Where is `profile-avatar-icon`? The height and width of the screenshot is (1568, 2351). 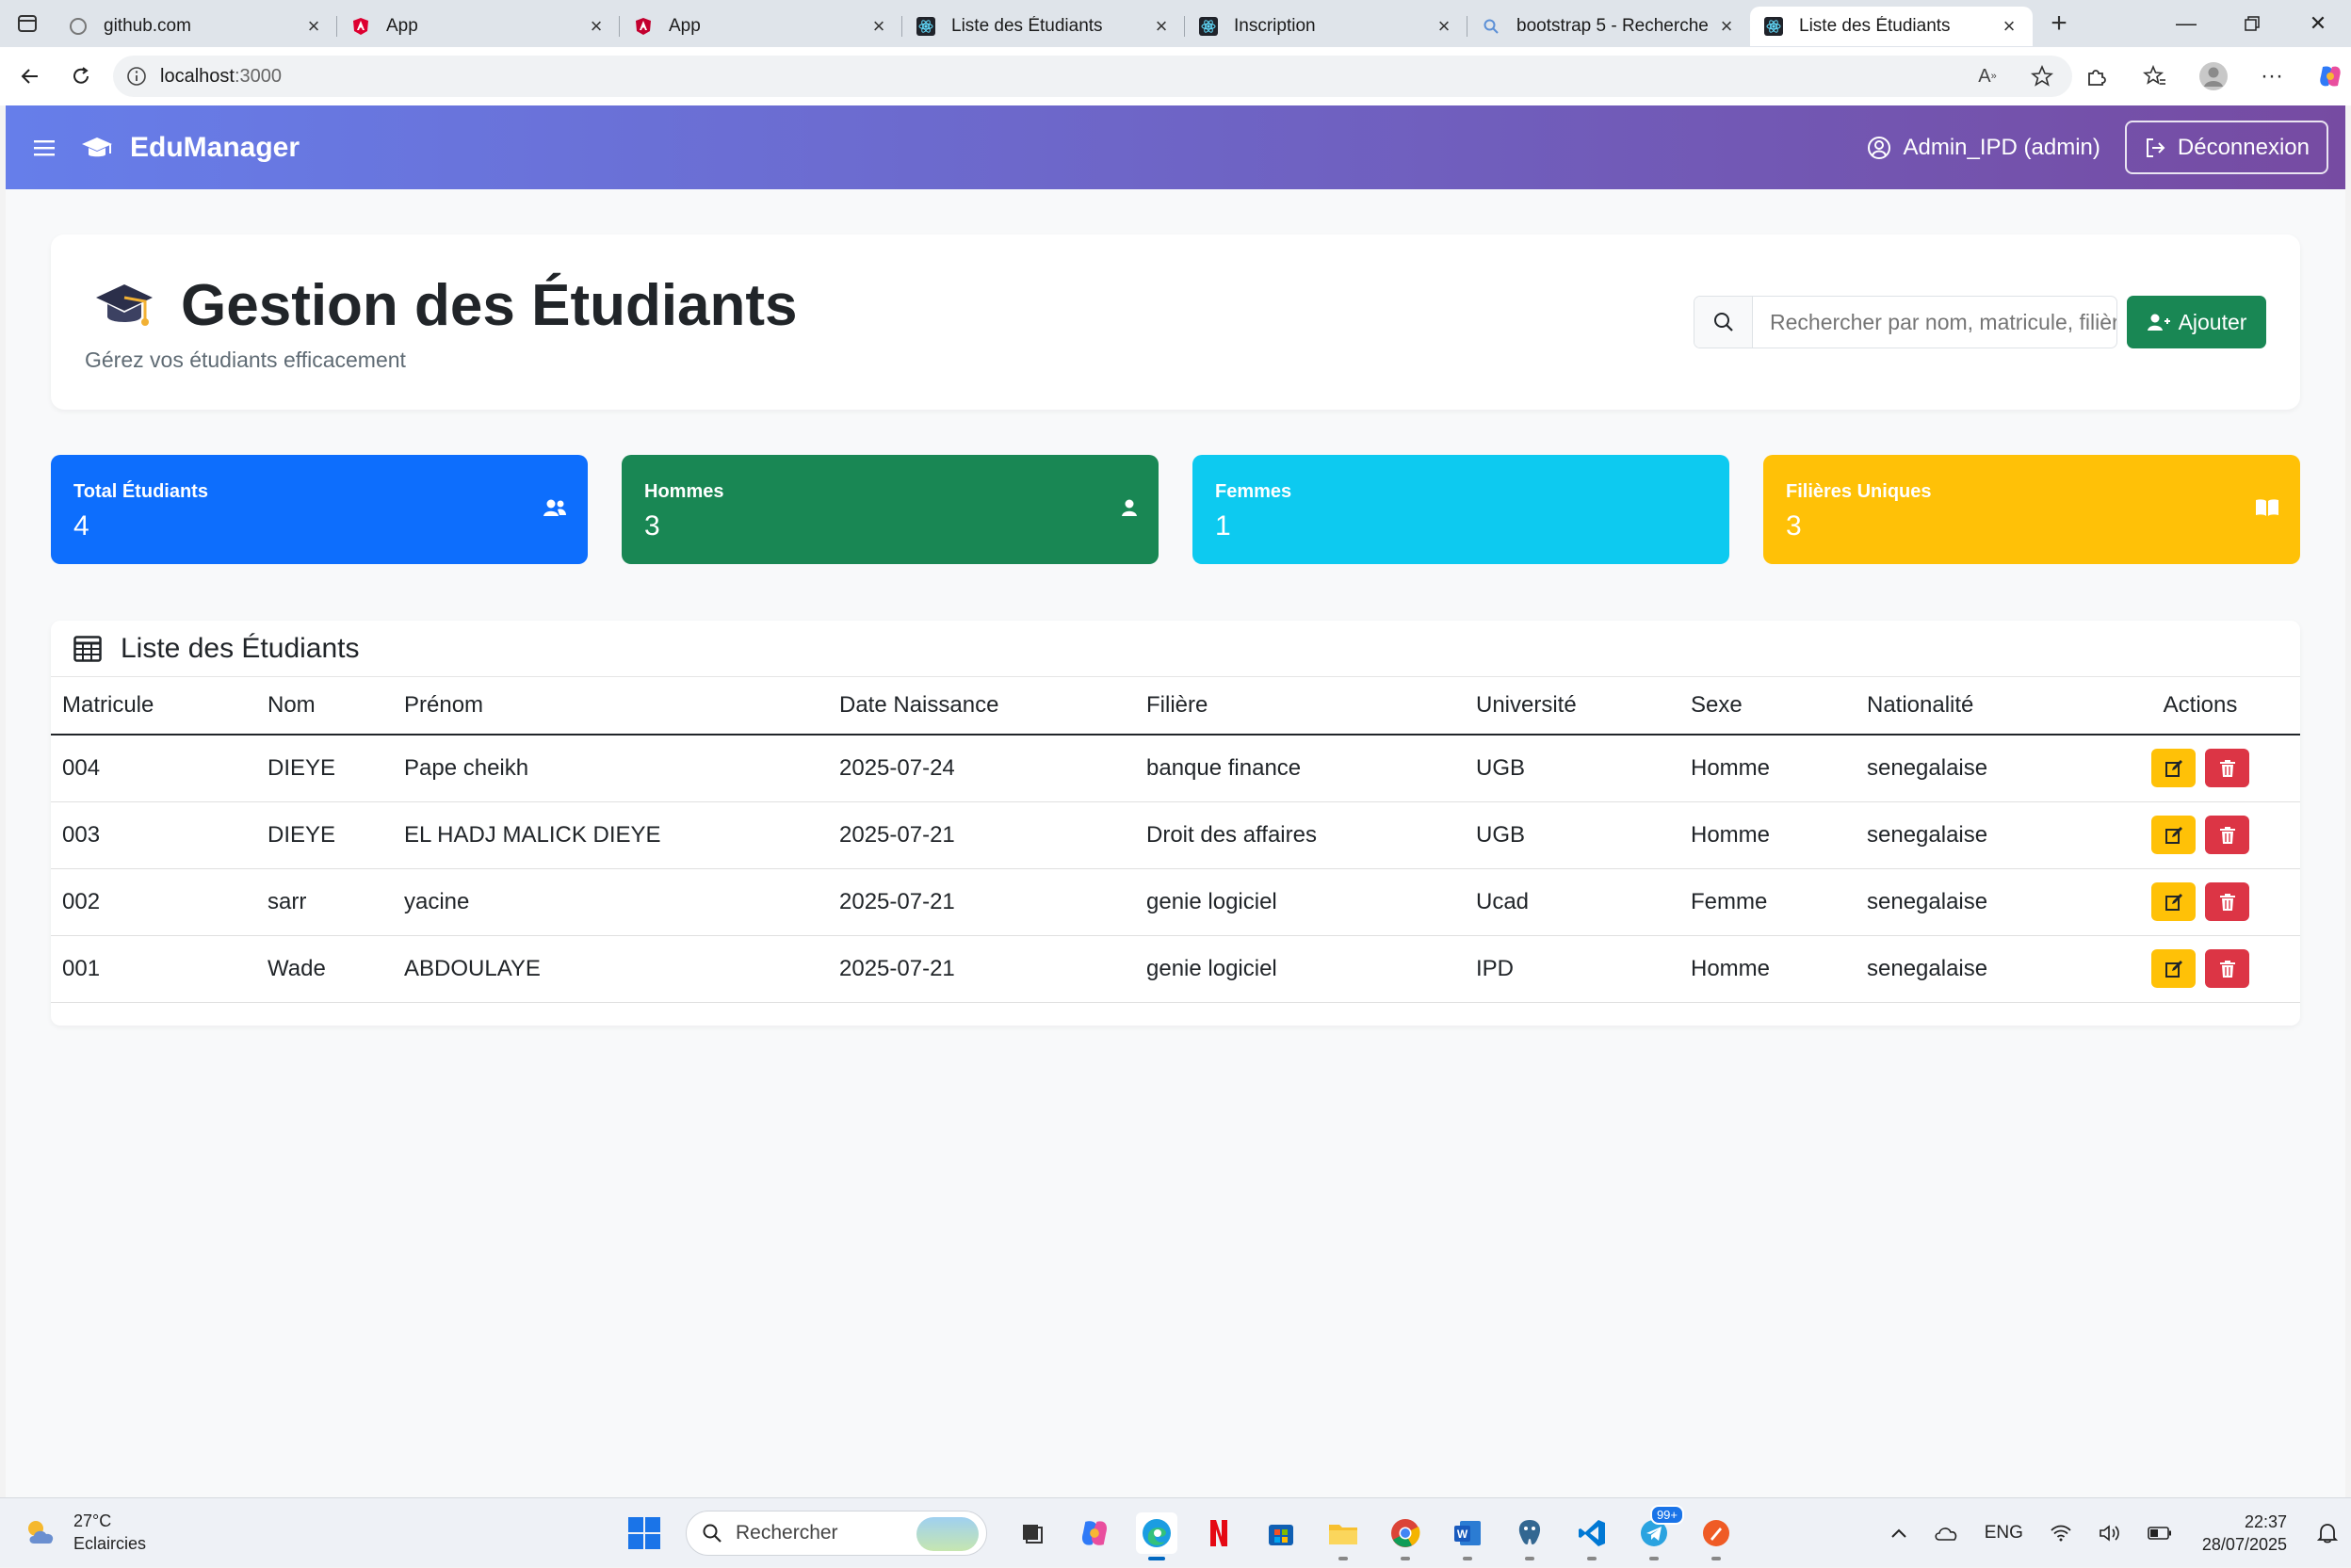
profile-avatar-icon is located at coordinates (2213, 76).